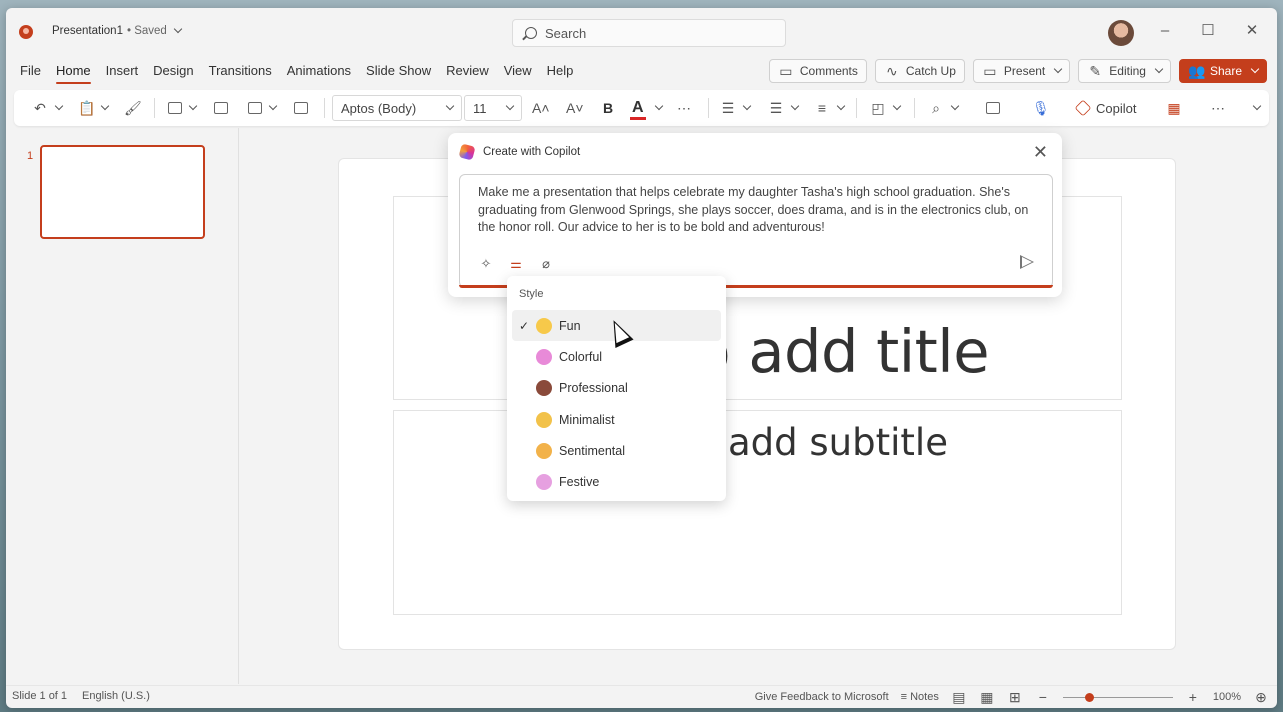 The height and width of the screenshot is (712, 1283). Describe the element at coordinates (319, 70) in the screenshot. I see `tab-animations: Animations` at that location.